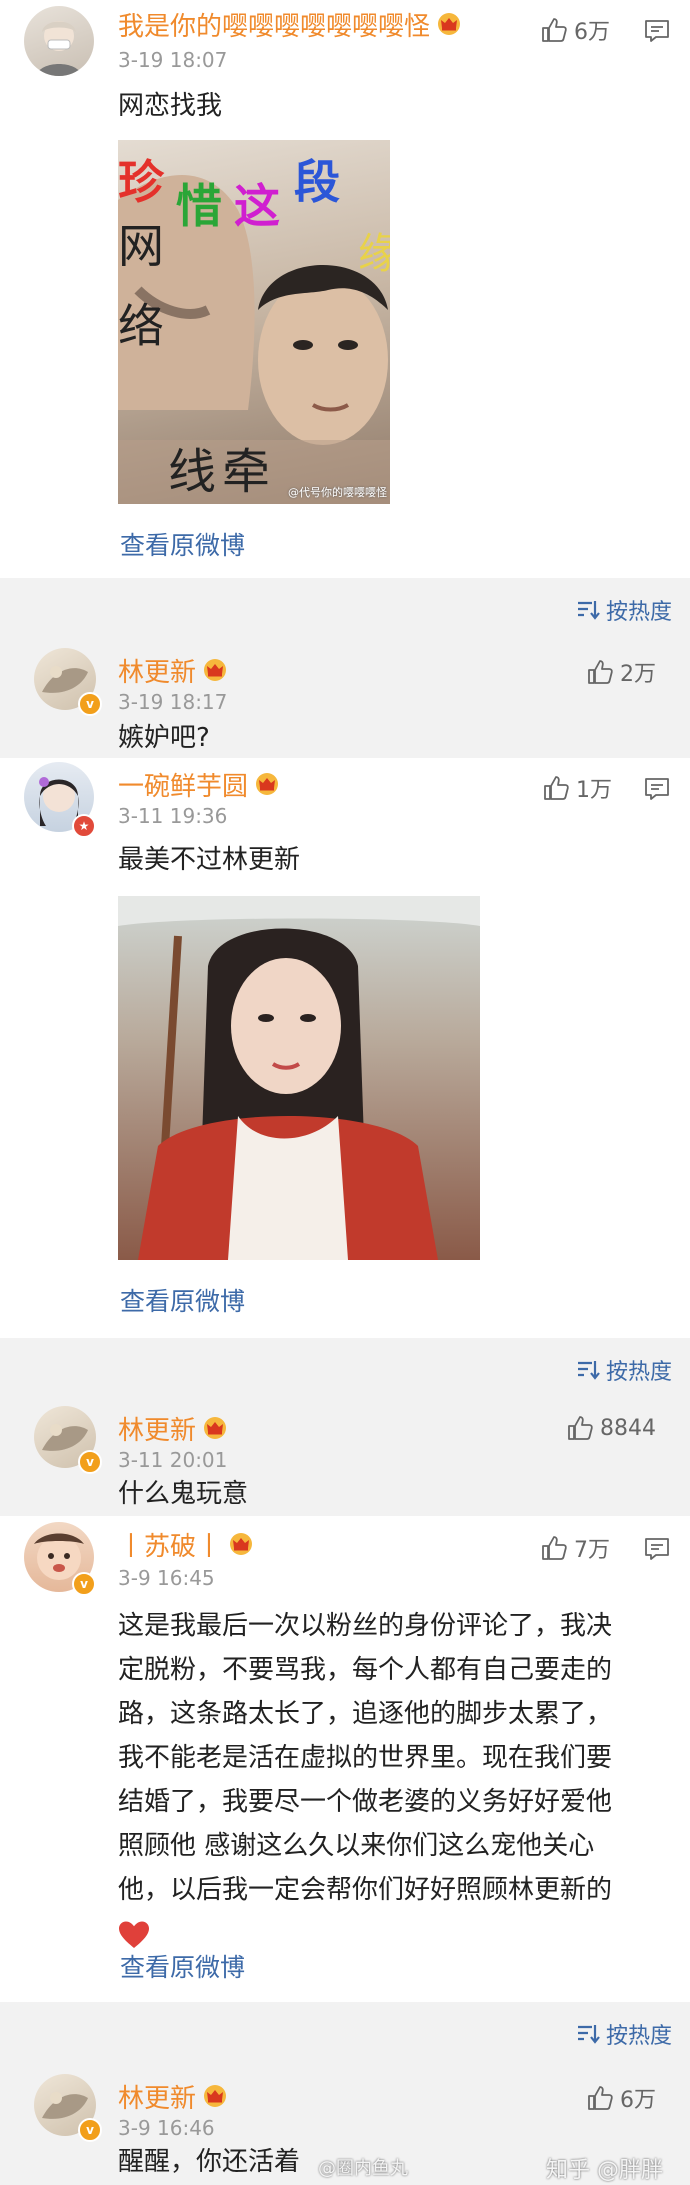  Describe the element at coordinates (345, 1457) in the screenshot. I see `reply-card: v 林更新 3-11 20:01 8844 什么鬼玩意` at that location.